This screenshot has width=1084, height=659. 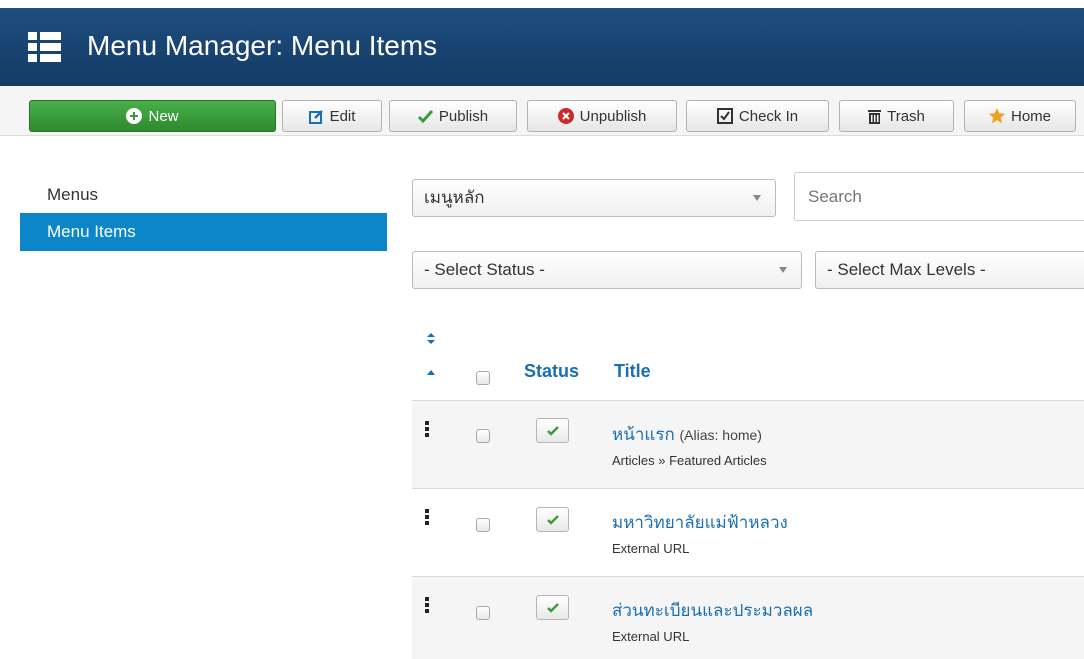 What do you see at coordinates (542, 47) in the screenshot?
I see `page-header: Menu Manager: Menu Items` at bounding box center [542, 47].